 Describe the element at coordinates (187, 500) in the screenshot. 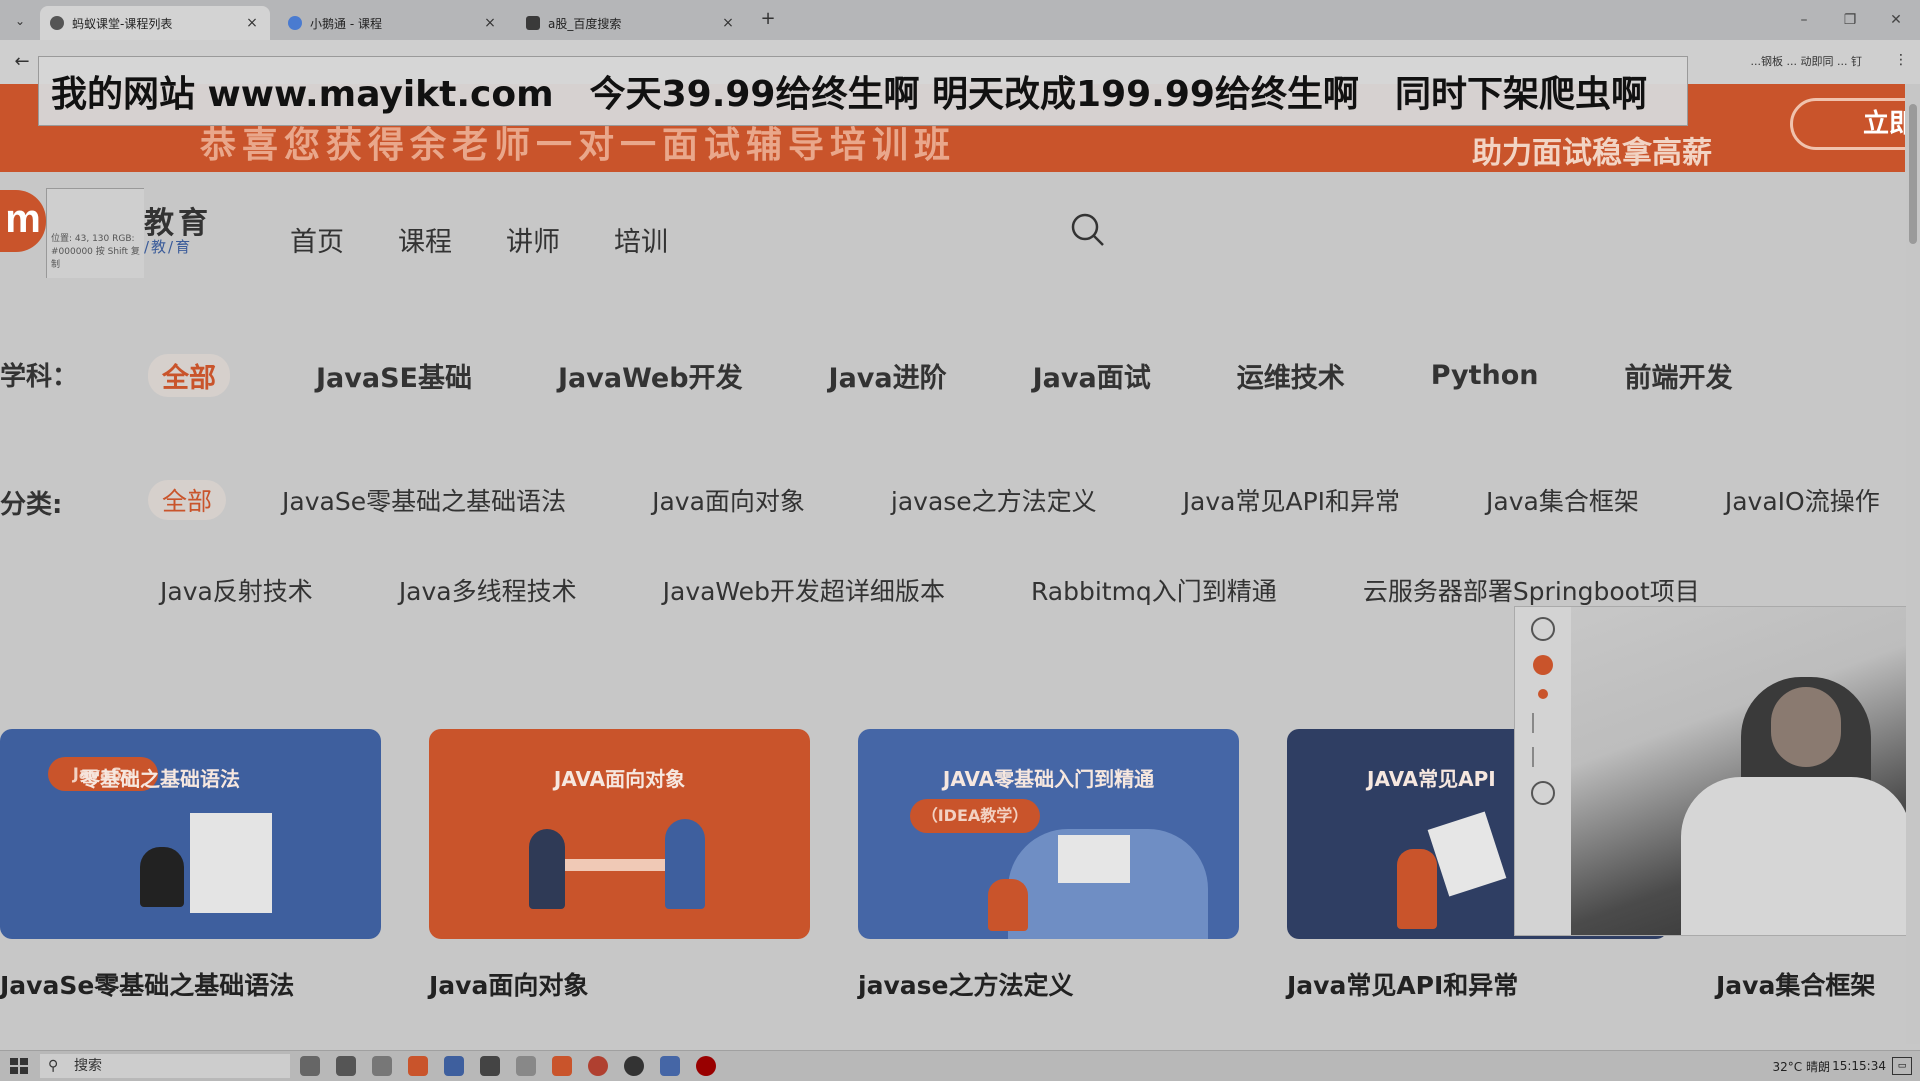

I see `category-all: 全部` at that location.